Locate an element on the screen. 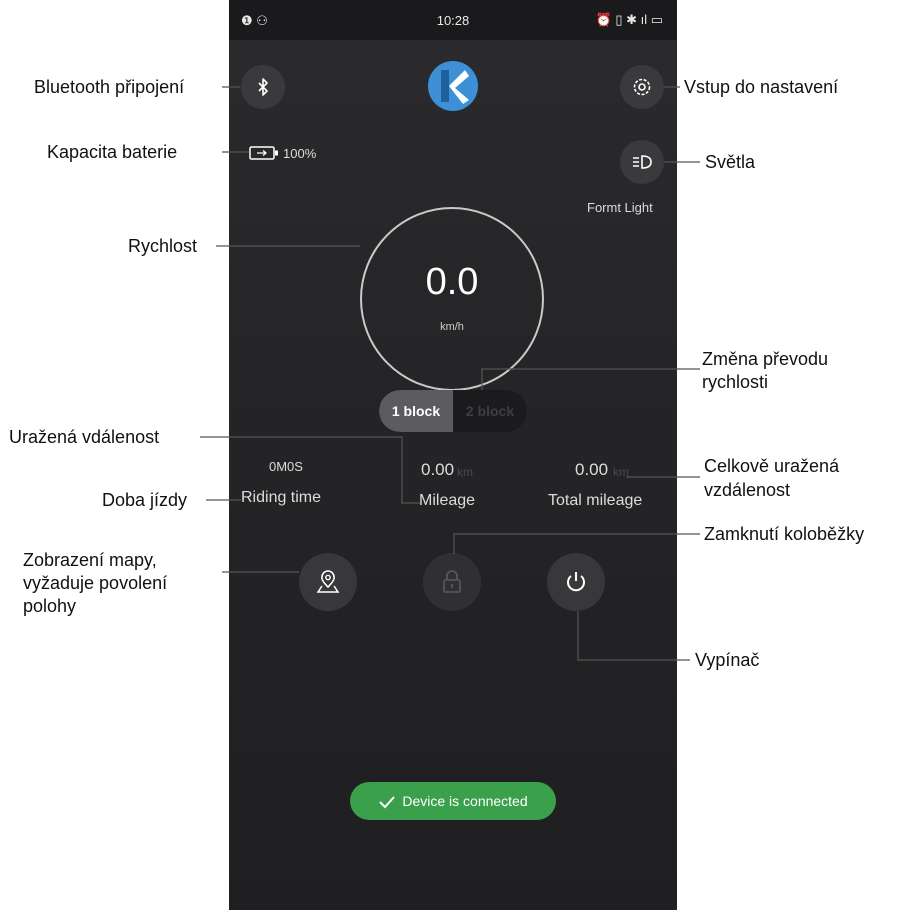 This screenshot has width=906, height=910. annotation-map-line1: Zobrazení mapy, is located at coordinates (90, 560).